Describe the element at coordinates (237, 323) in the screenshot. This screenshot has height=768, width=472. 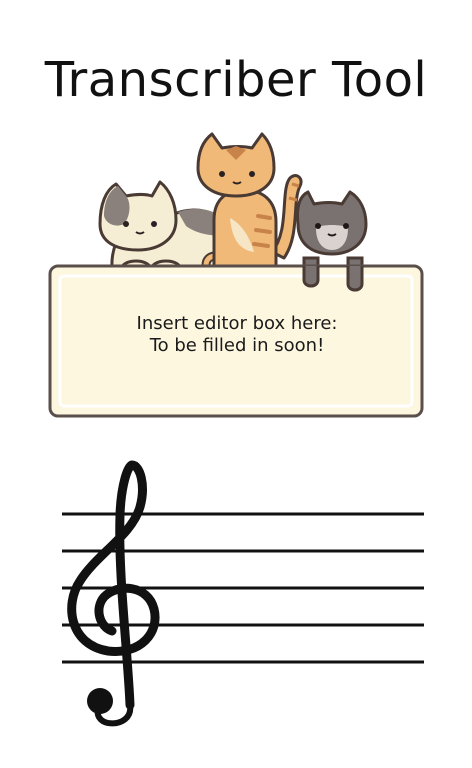
I see `editor-placeholder-line-1: Insert editor box here:` at that location.